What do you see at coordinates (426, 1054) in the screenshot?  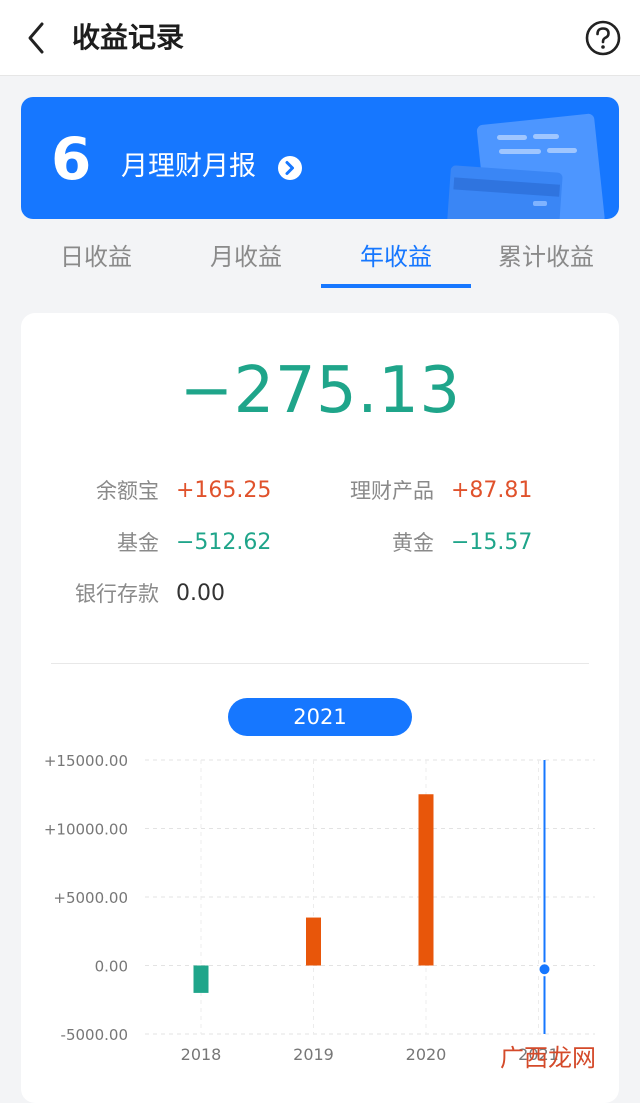 I see `x-tick-label: 2020` at bounding box center [426, 1054].